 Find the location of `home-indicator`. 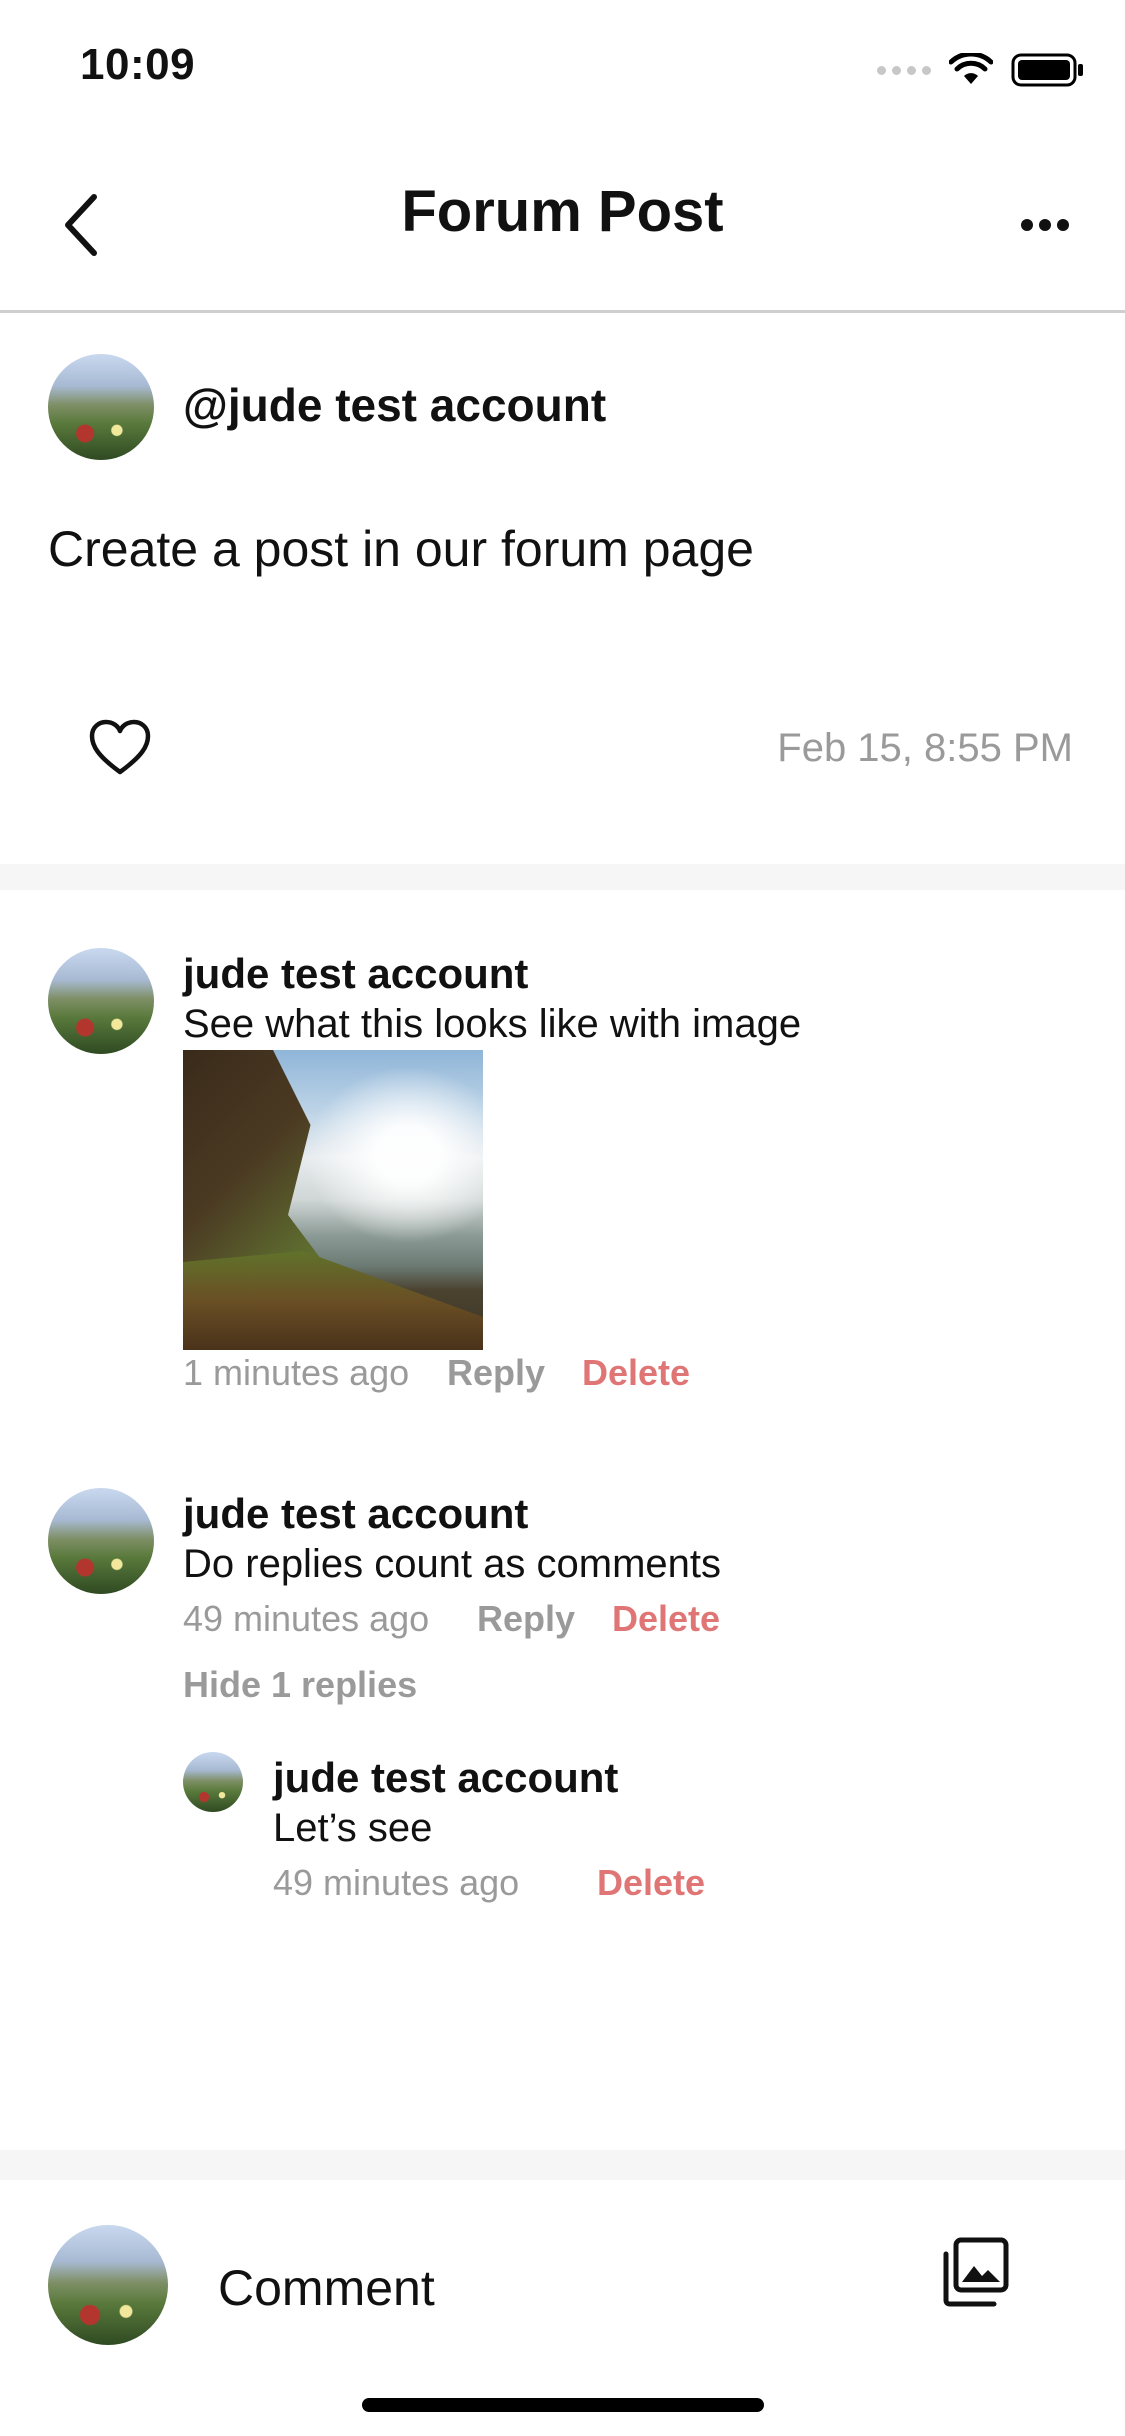

home-indicator is located at coordinates (563, 2405).